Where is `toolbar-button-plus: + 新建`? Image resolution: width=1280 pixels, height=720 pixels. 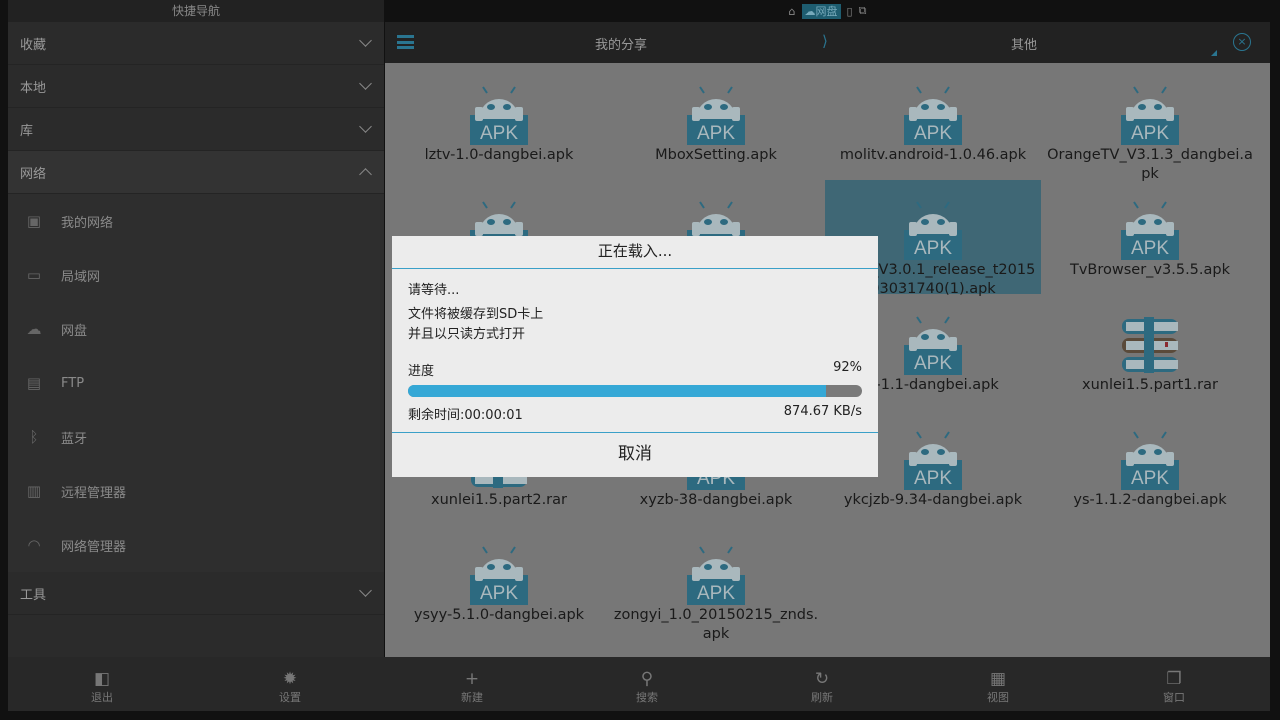
toolbar-button-plus: + 新建 is located at coordinates (472, 684).